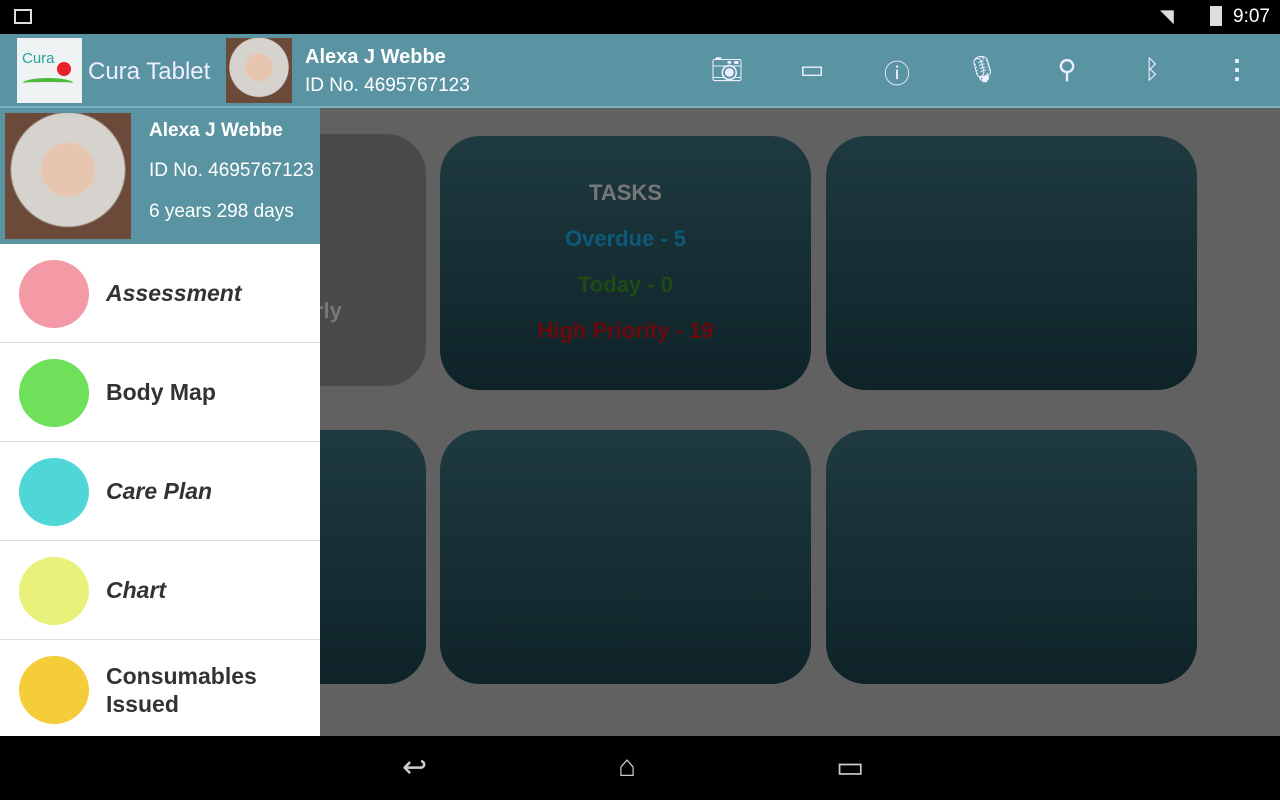 The image size is (1280, 800). I want to click on drawer-patient-age: 6 years 298 days, so click(221, 211).